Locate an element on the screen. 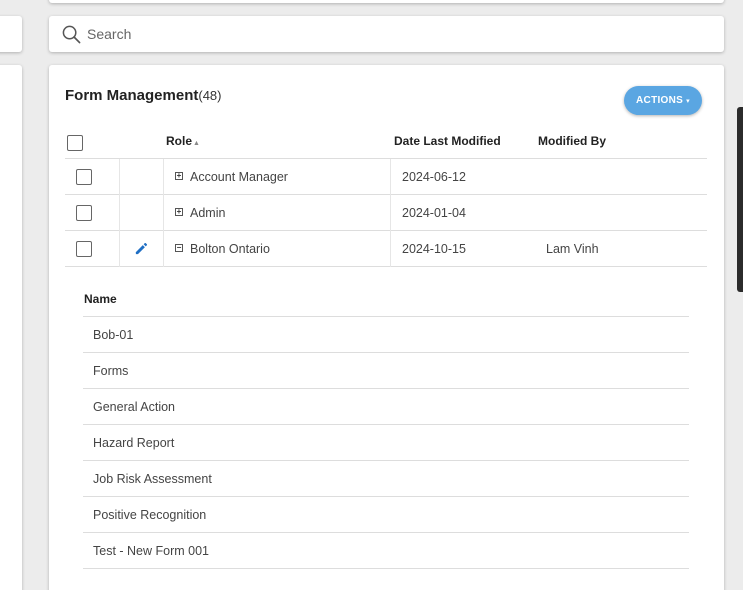 This screenshot has width=743, height=590. modified-by: Lam Vinh is located at coordinates (572, 249).